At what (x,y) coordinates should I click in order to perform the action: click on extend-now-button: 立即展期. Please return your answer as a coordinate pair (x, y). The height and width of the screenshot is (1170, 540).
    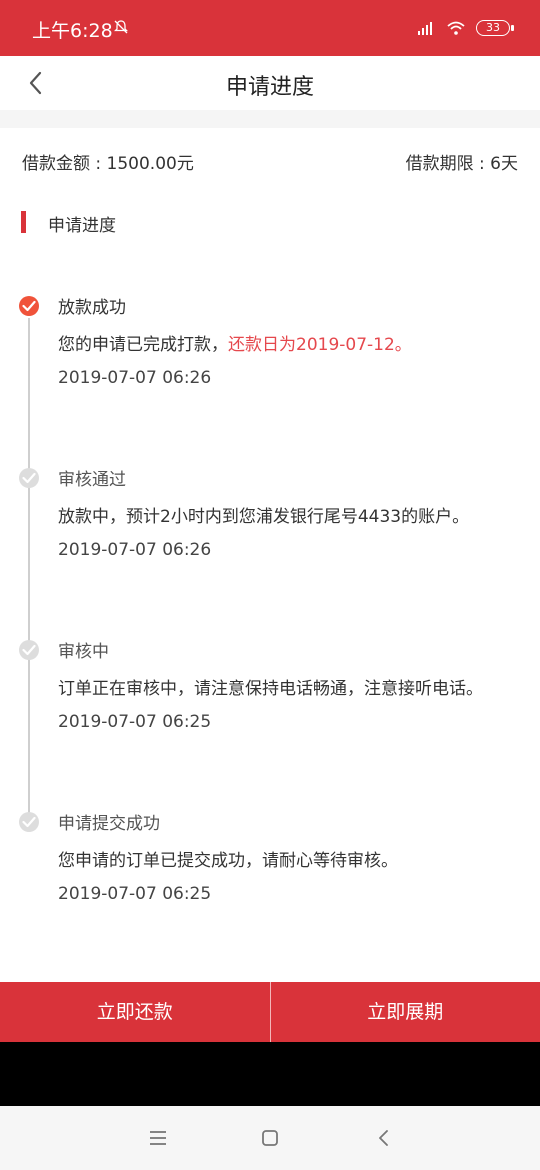
    Looking at the image, I should click on (405, 1012).